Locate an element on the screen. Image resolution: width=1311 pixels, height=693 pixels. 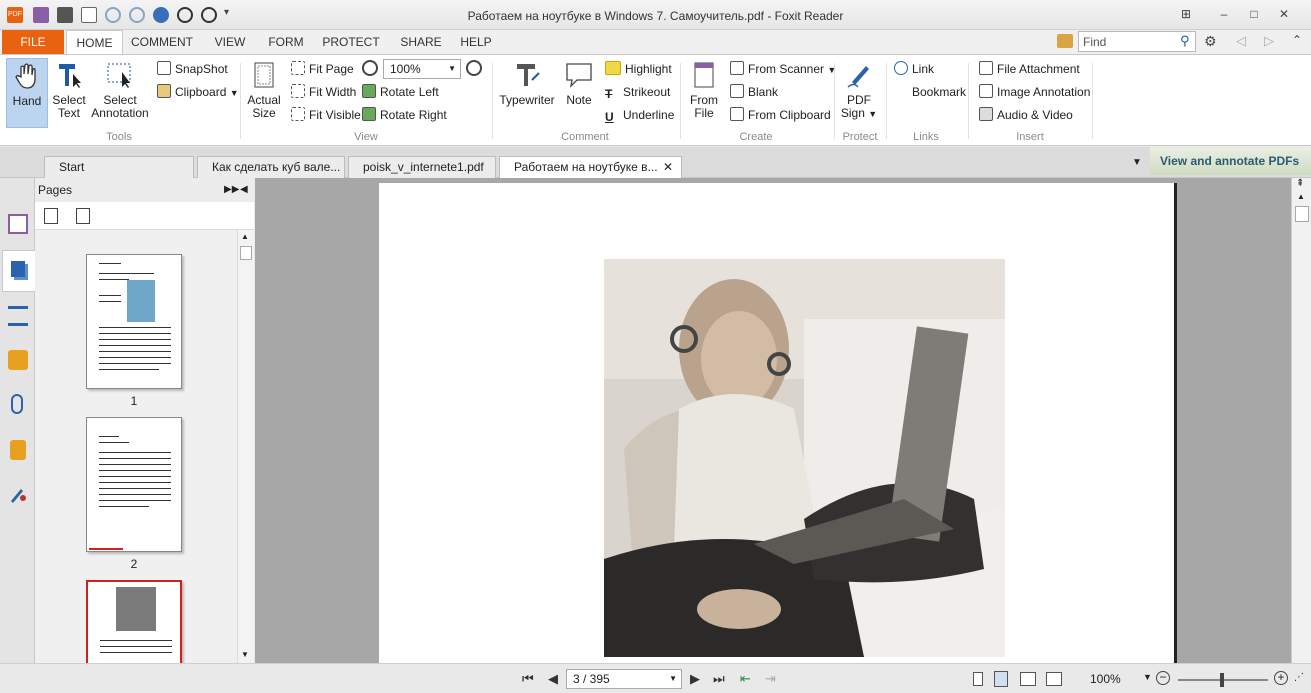
typewriter-button: Typewriter is located at coordinates (527, 91).